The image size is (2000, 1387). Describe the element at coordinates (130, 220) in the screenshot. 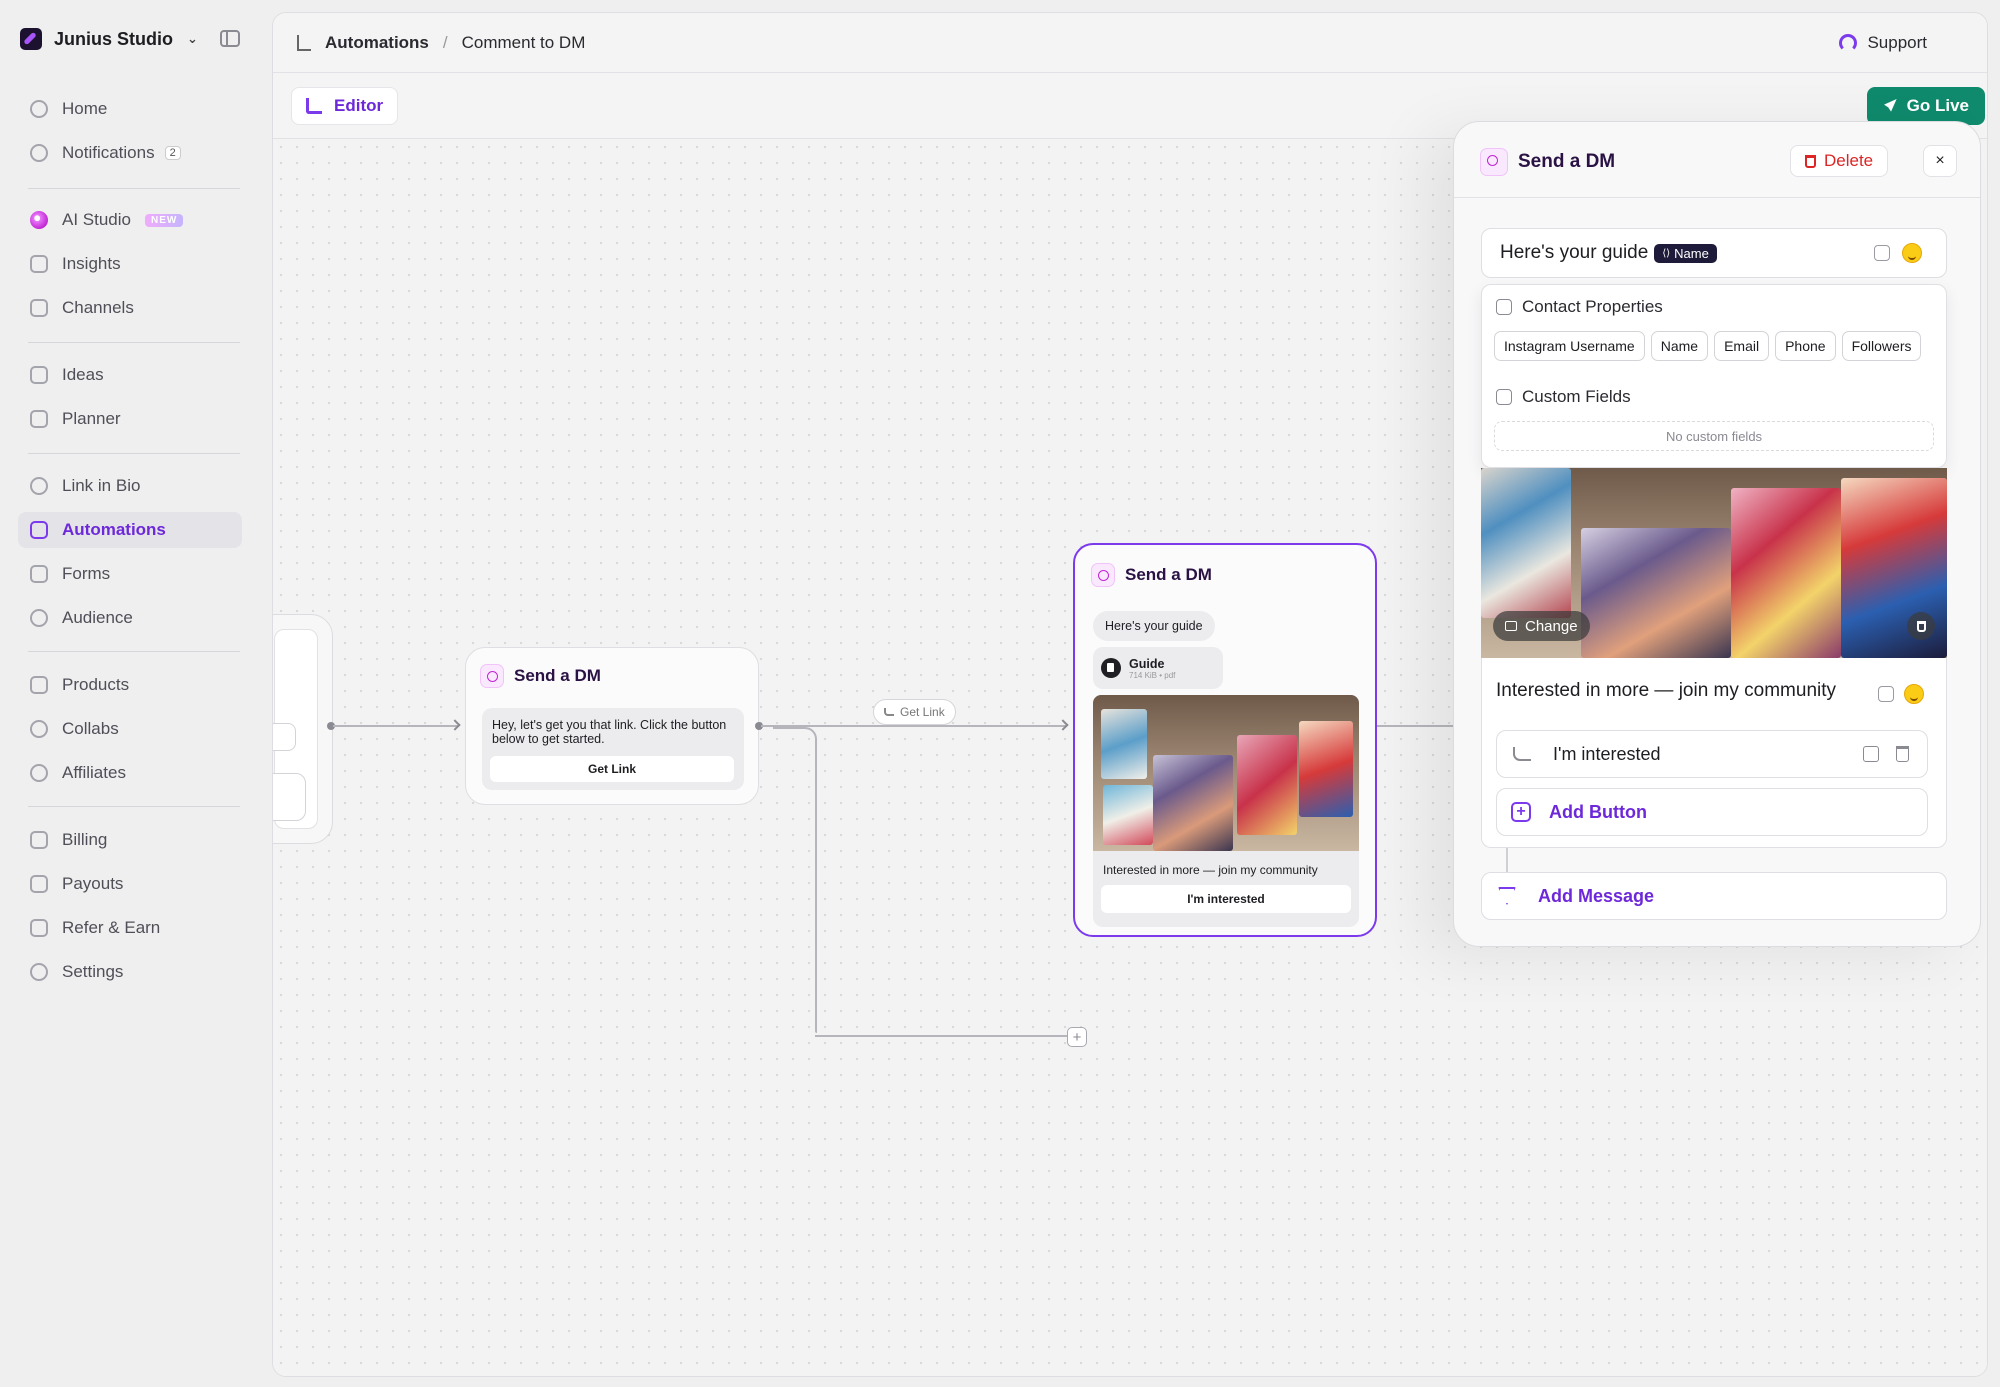

I see `sidebar-item-ai-studio: AI Studio NEW` at that location.